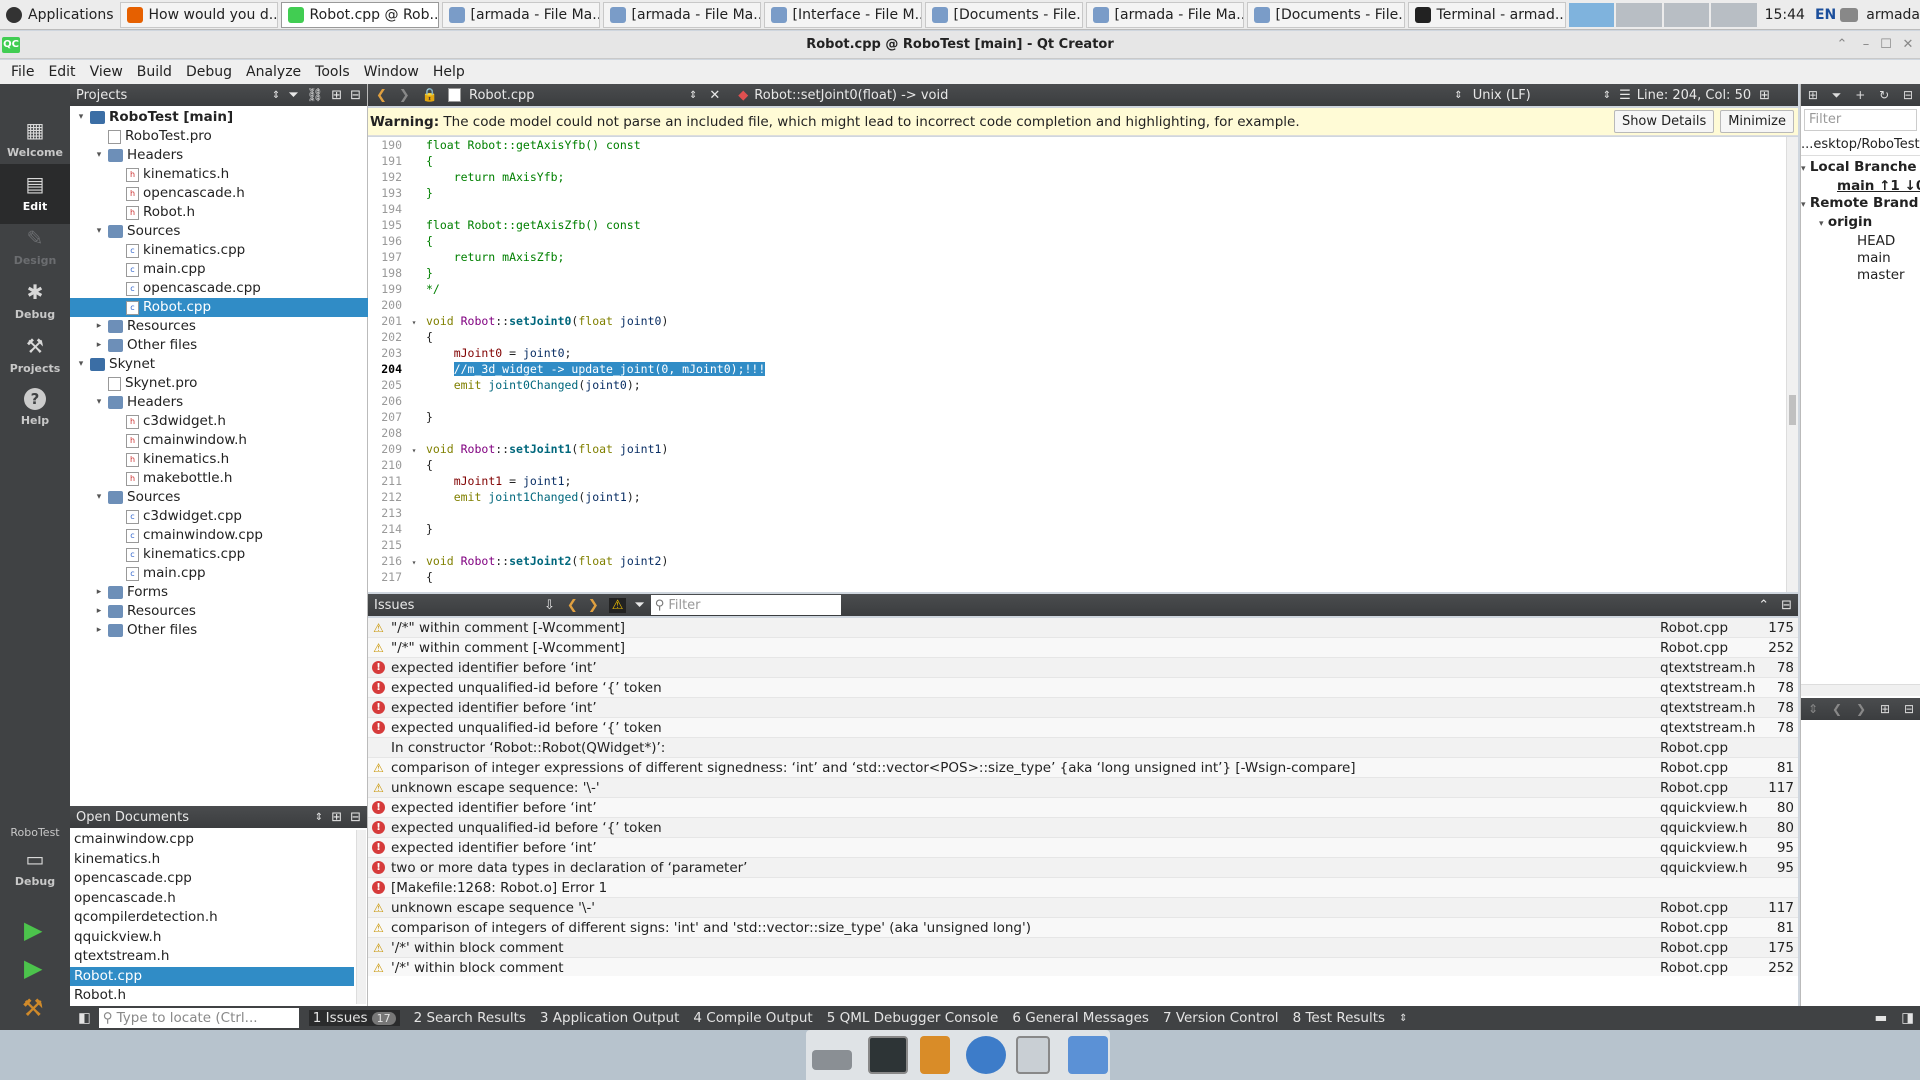 This screenshot has height=1080, width=1920. I want to click on remote-branch-item: HEAD, so click(1888, 241).